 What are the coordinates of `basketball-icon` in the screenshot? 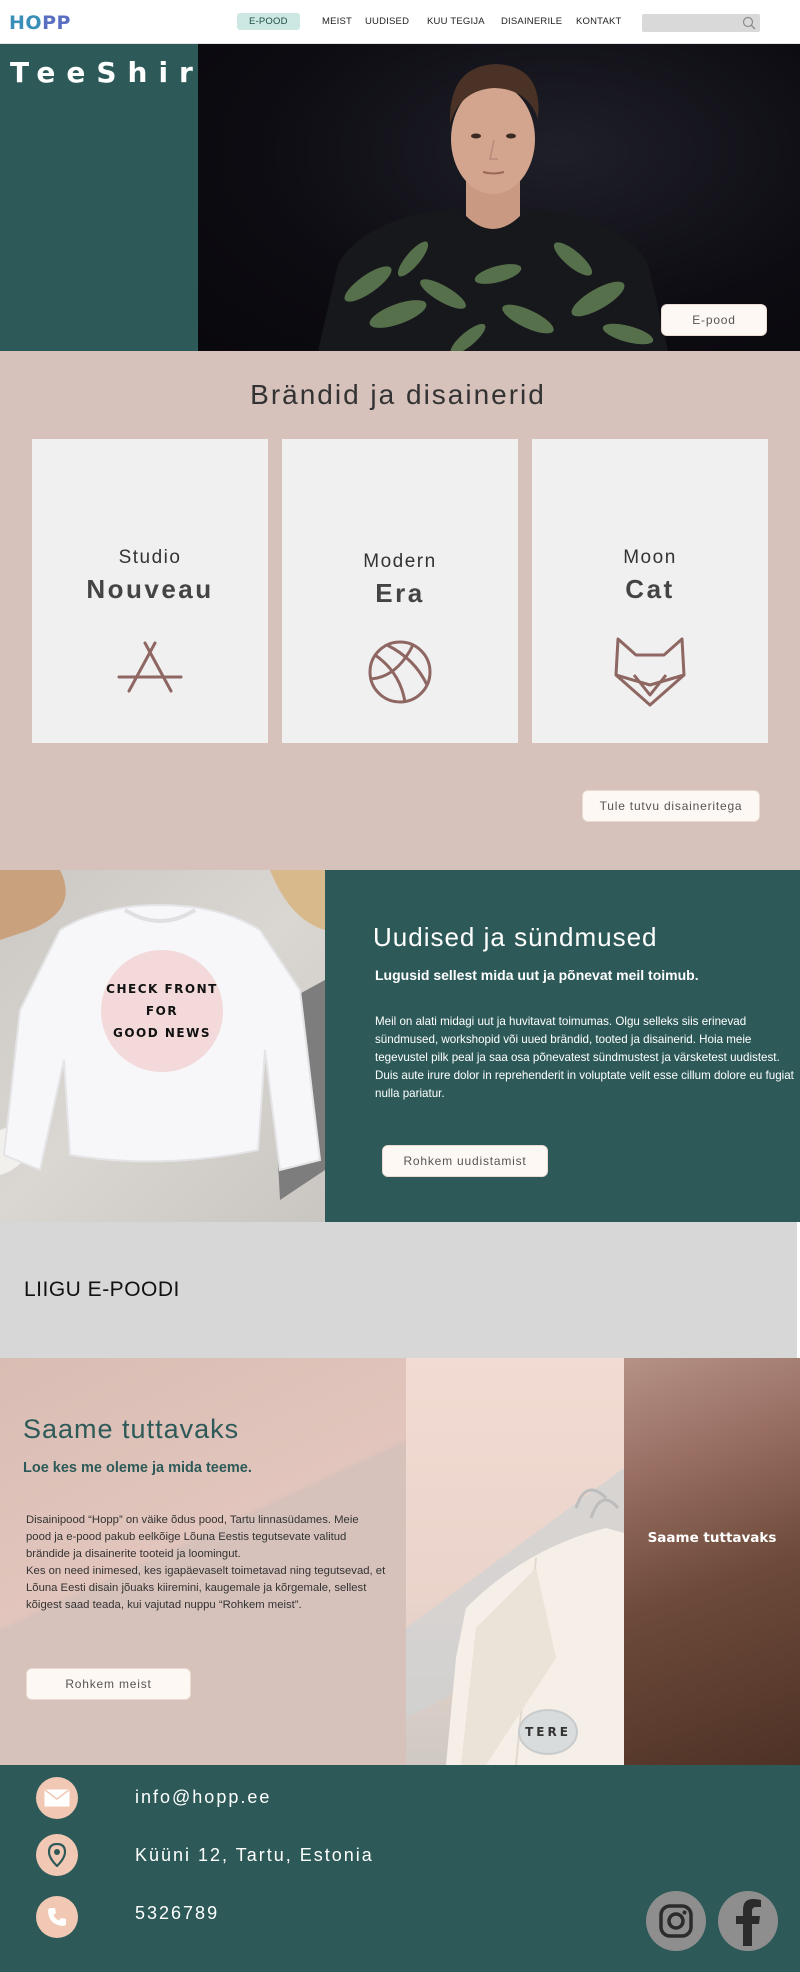 It's located at (400, 672).